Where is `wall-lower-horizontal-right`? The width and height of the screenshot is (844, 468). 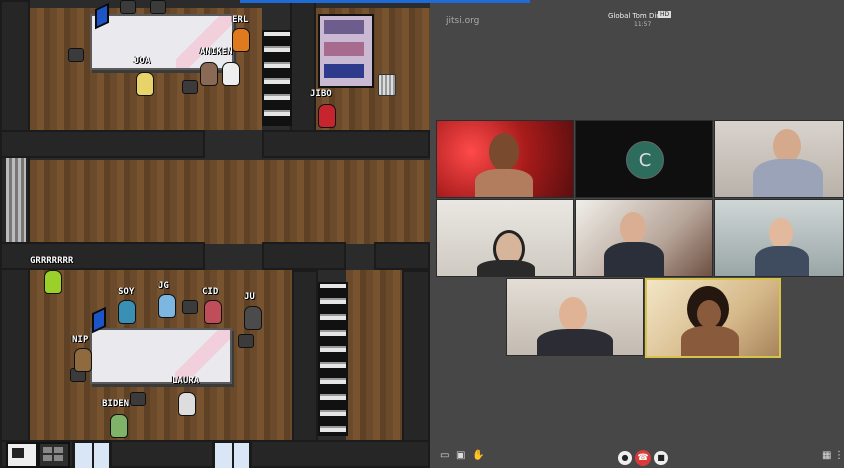
wall-lower-horizontal-right is located at coordinates (304, 256).